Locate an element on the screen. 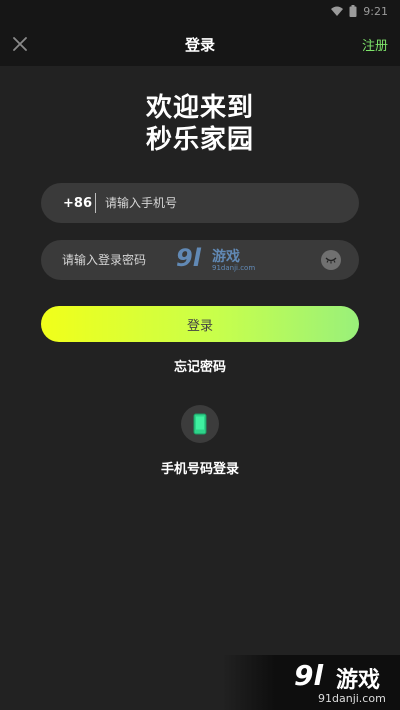 The height and width of the screenshot is (710, 400). status-time: 9:21 is located at coordinates (375, 11).